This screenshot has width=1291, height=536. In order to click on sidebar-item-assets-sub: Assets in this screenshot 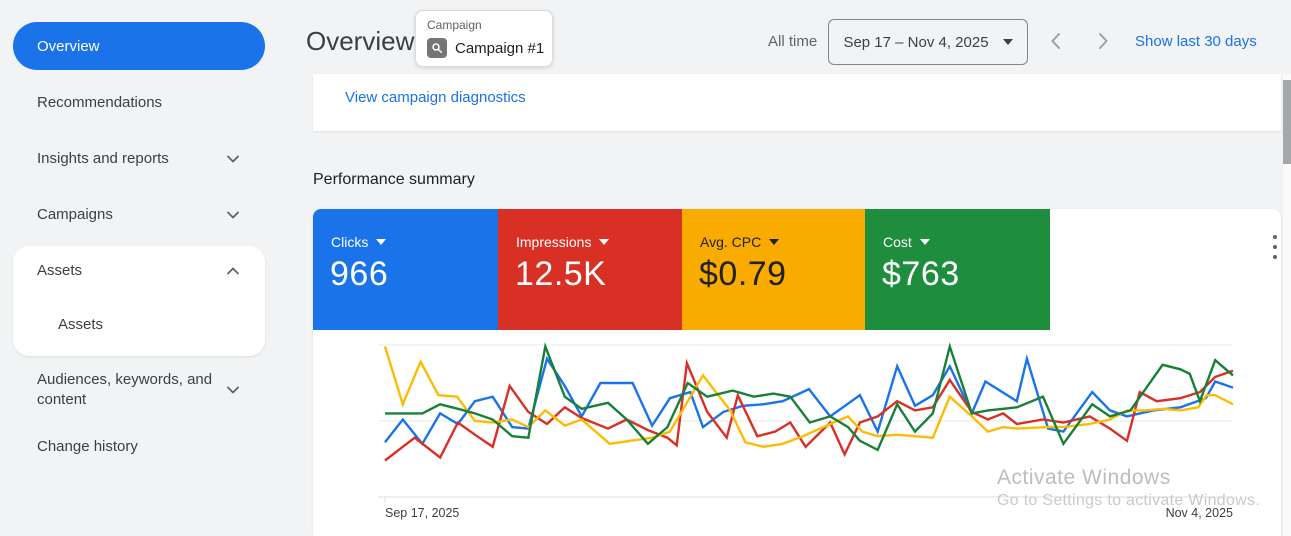, I will do `click(80, 324)`.